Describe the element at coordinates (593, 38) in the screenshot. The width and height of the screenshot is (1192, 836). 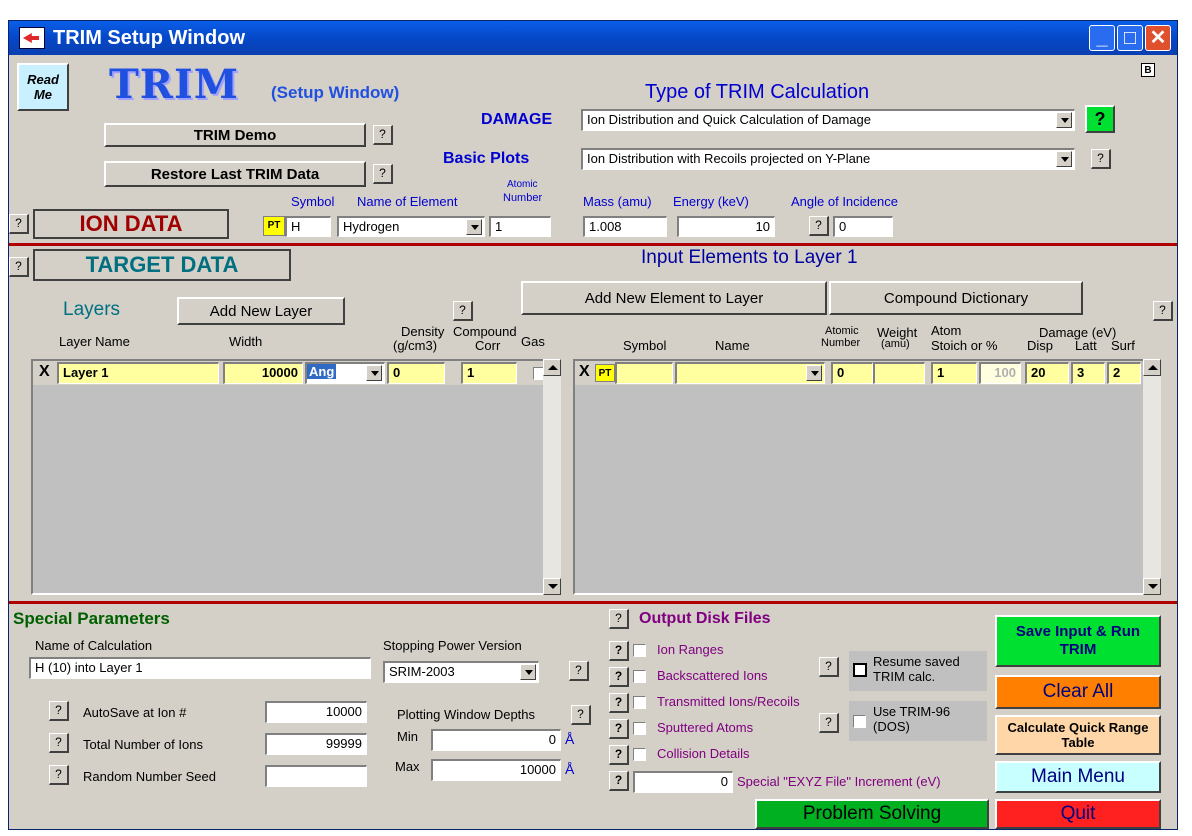
I see `title-bar: TRIM Setup Window _ □ ✕` at that location.